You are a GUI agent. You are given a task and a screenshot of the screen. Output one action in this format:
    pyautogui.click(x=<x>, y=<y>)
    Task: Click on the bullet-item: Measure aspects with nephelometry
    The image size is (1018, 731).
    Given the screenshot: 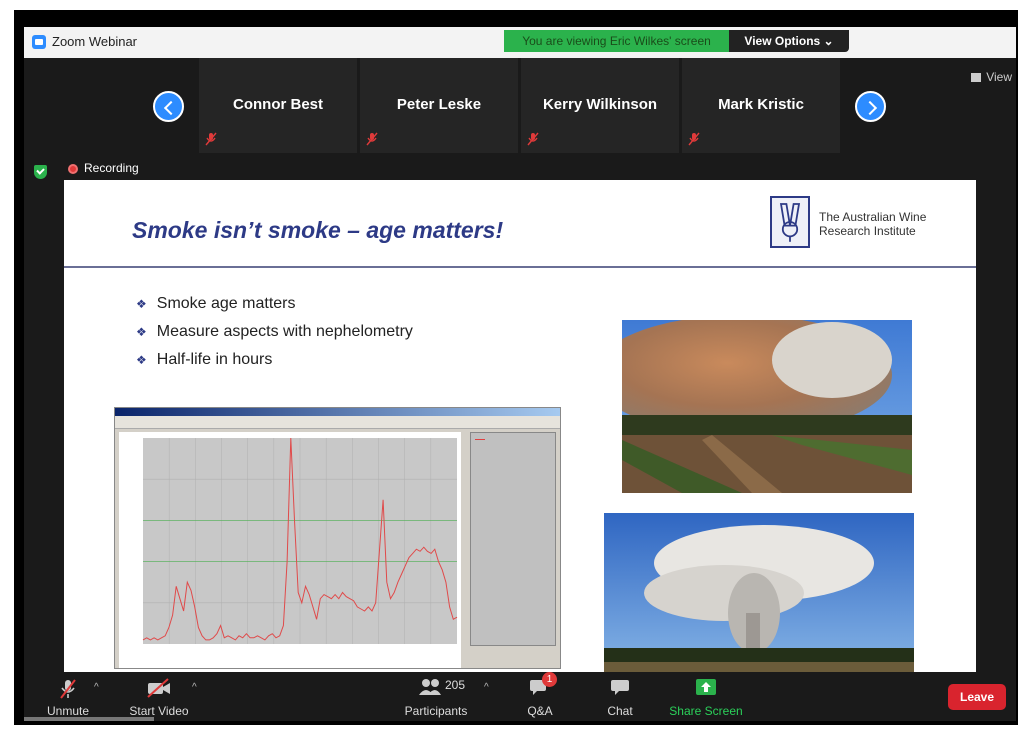 What is the action you would take?
    pyautogui.click(x=274, y=332)
    